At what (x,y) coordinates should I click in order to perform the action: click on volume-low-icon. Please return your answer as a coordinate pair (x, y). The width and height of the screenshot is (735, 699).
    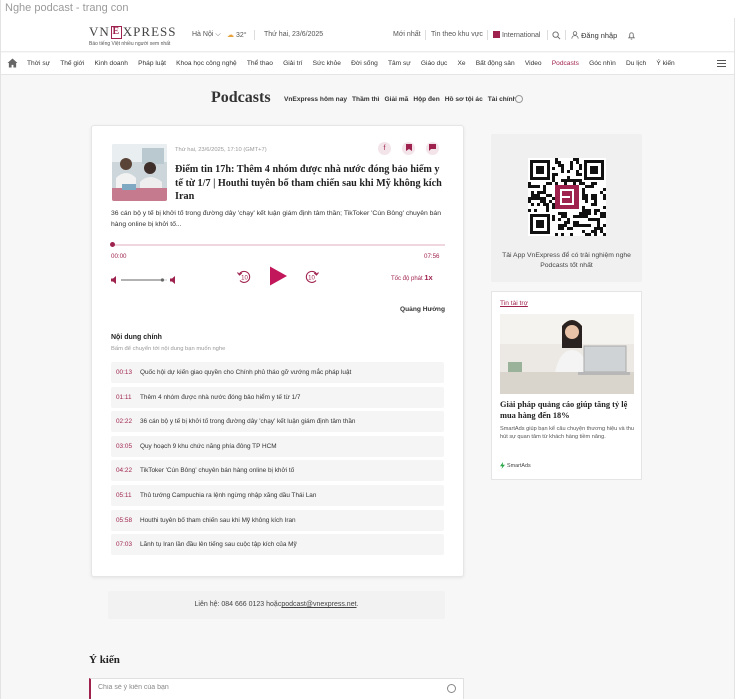
    Looking at the image, I should click on (113, 280).